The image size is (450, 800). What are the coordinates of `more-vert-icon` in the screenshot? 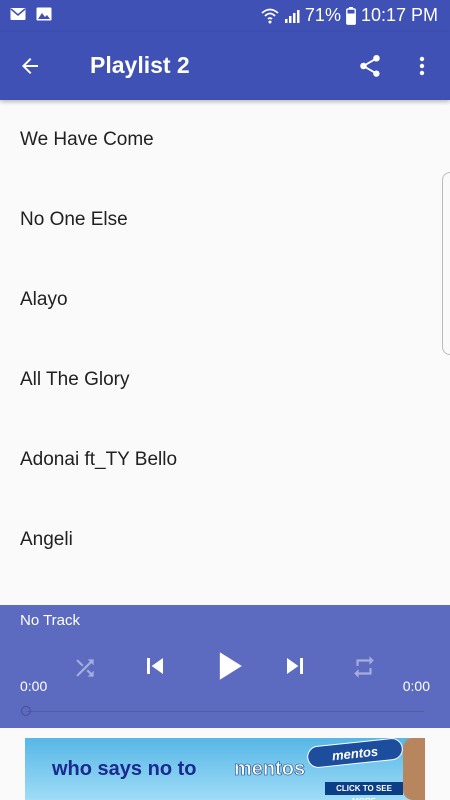 It's located at (422, 66).